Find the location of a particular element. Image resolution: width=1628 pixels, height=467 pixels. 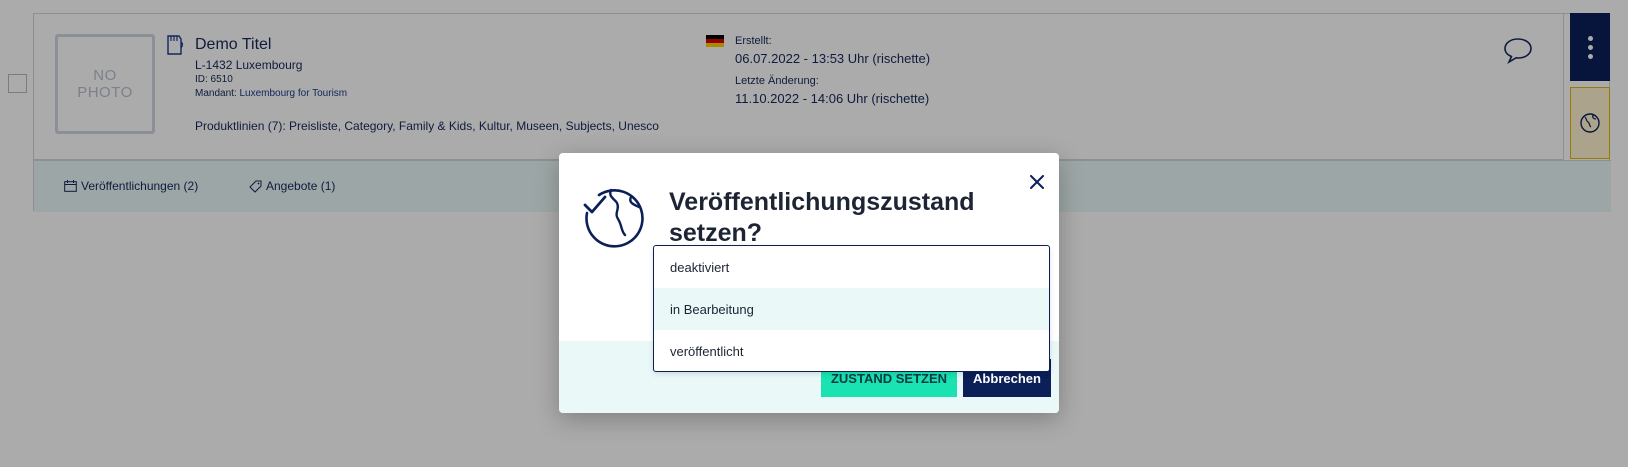

close-icon is located at coordinates (1037, 182).